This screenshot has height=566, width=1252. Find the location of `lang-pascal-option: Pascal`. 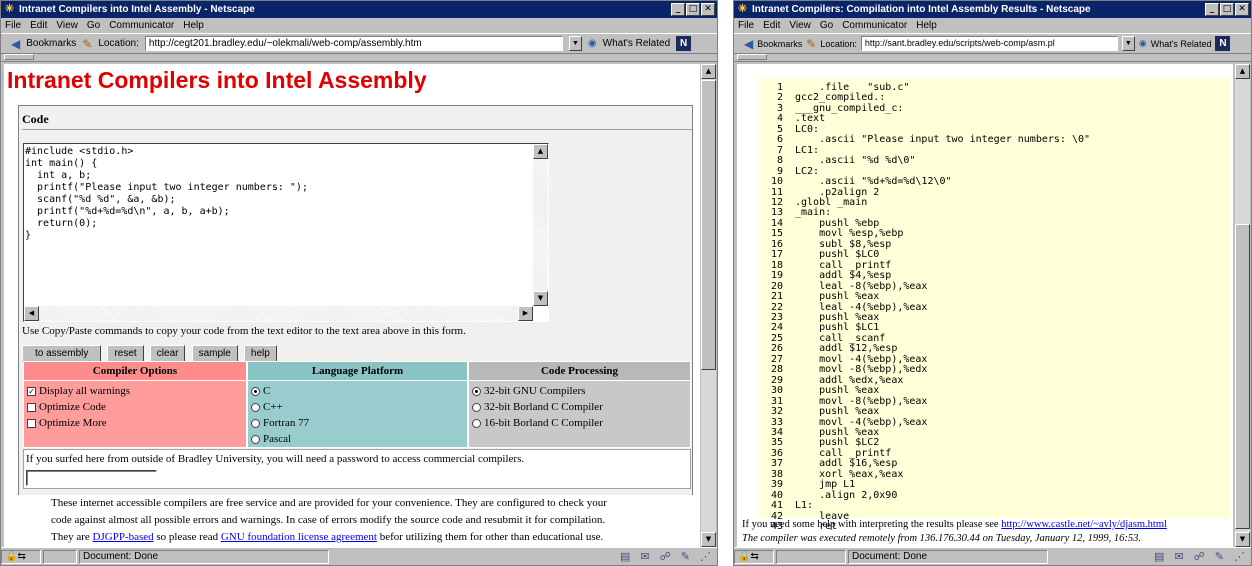

lang-pascal-option: Pascal is located at coordinates (359, 439).